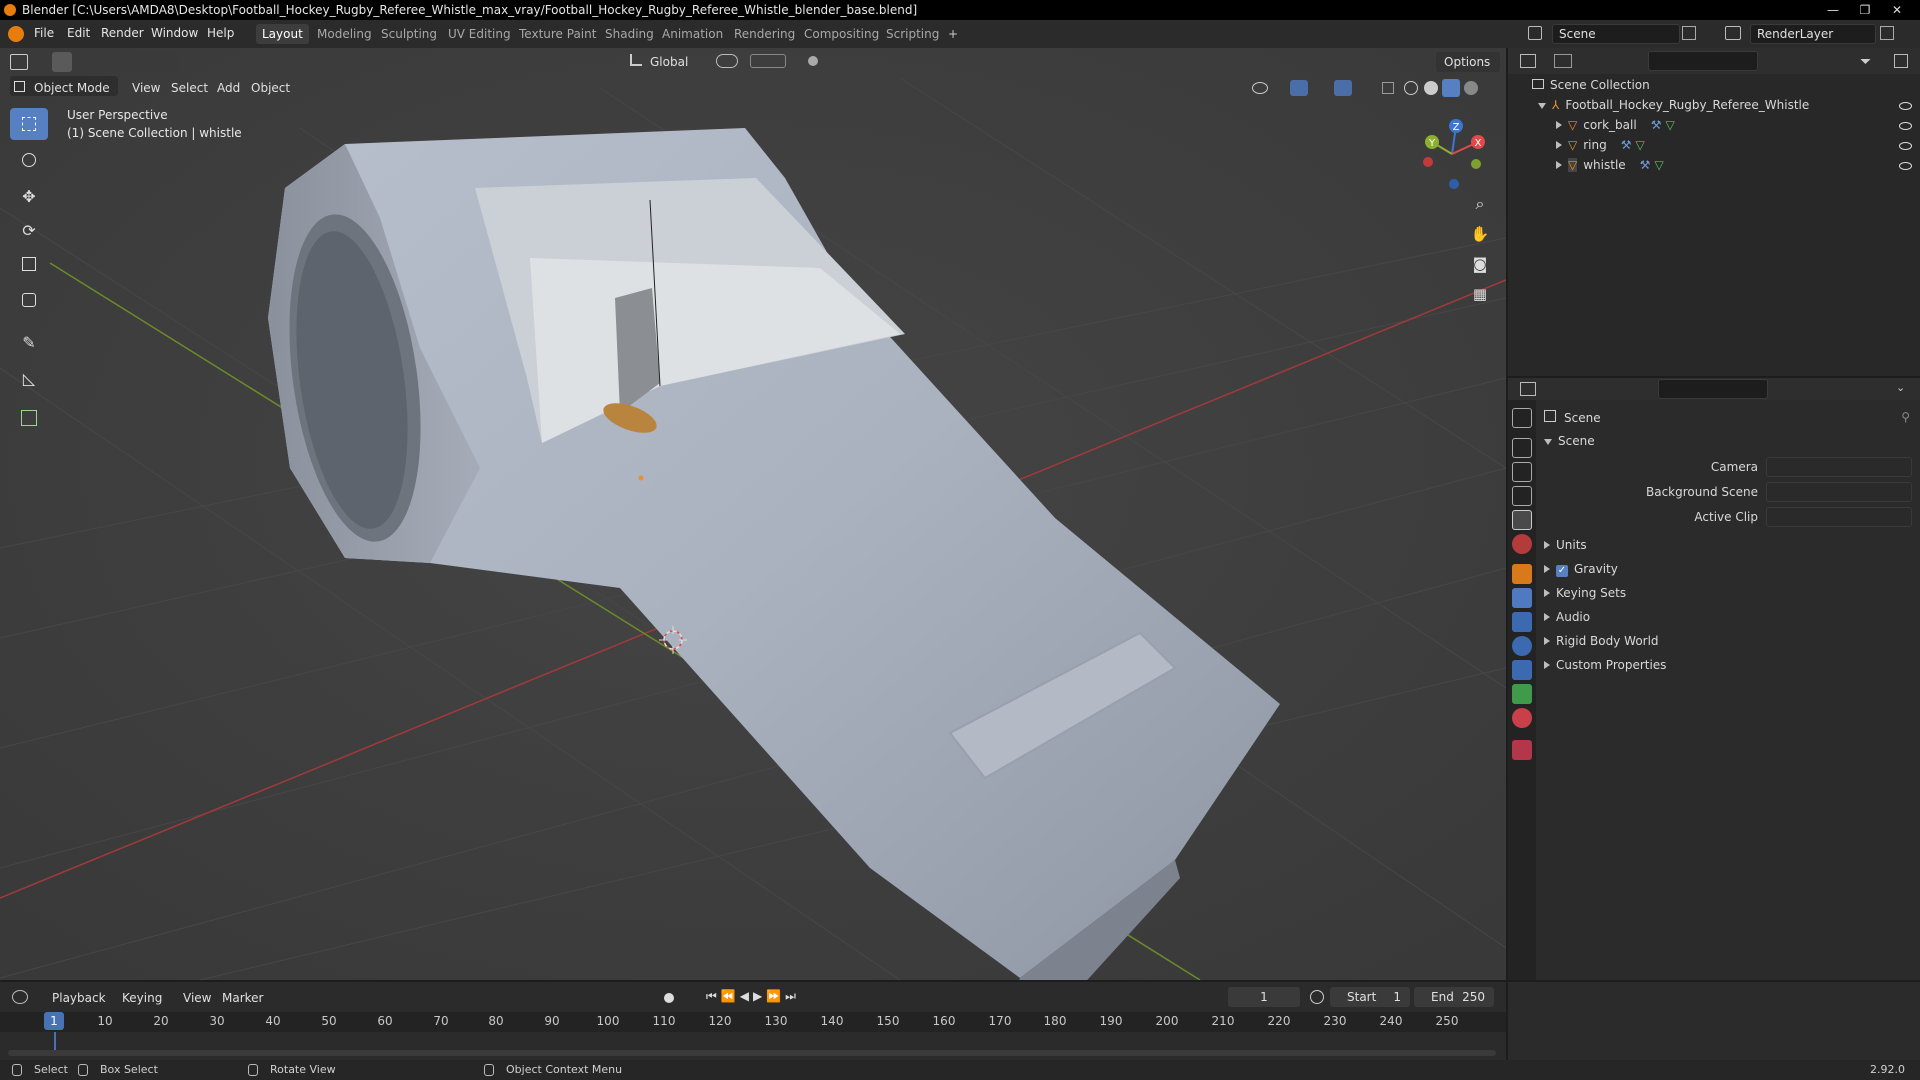 The image size is (1920, 1080). What do you see at coordinates (1343, 88) in the screenshot?
I see `overlays-toggle-icon` at bounding box center [1343, 88].